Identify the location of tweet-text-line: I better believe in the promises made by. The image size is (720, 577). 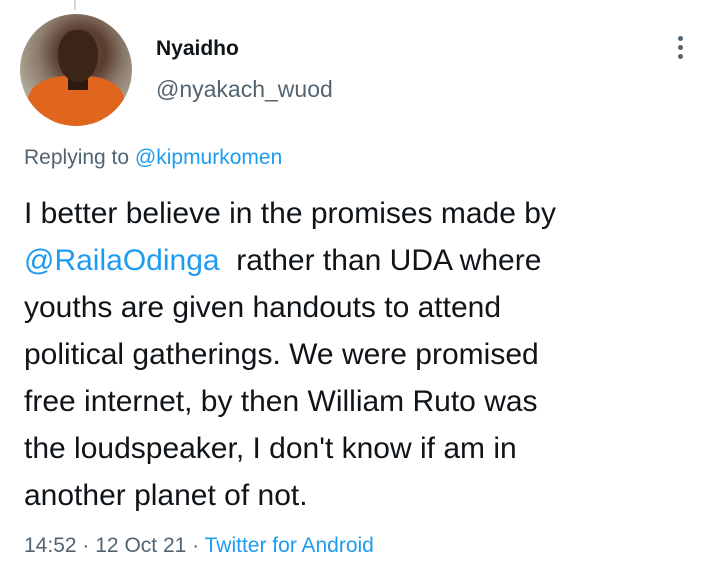
(290, 213).